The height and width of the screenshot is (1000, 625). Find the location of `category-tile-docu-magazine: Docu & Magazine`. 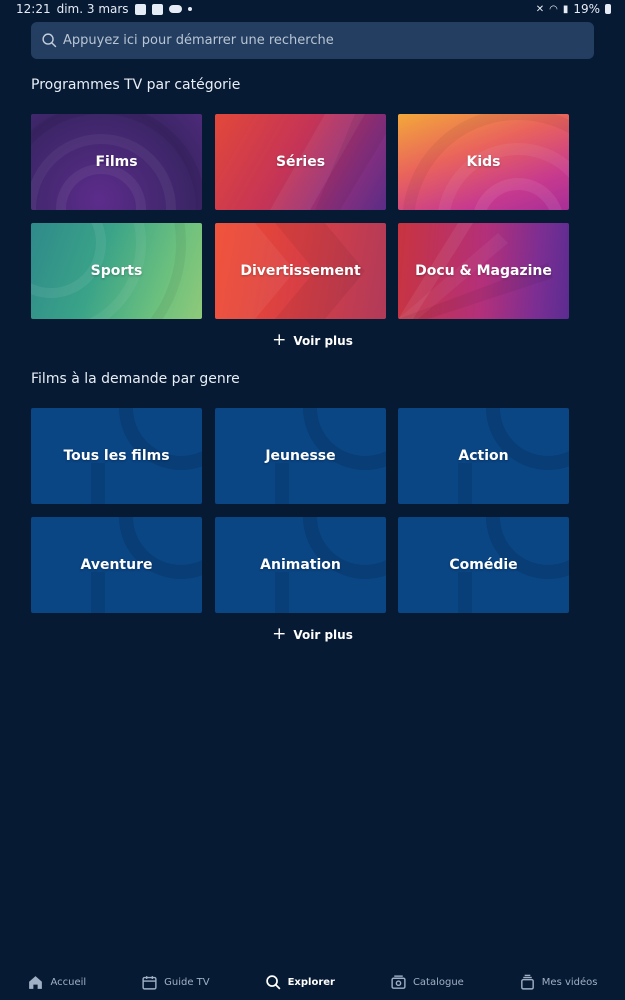

category-tile-docu-magazine: Docu & Magazine is located at coordinates (483, 271).